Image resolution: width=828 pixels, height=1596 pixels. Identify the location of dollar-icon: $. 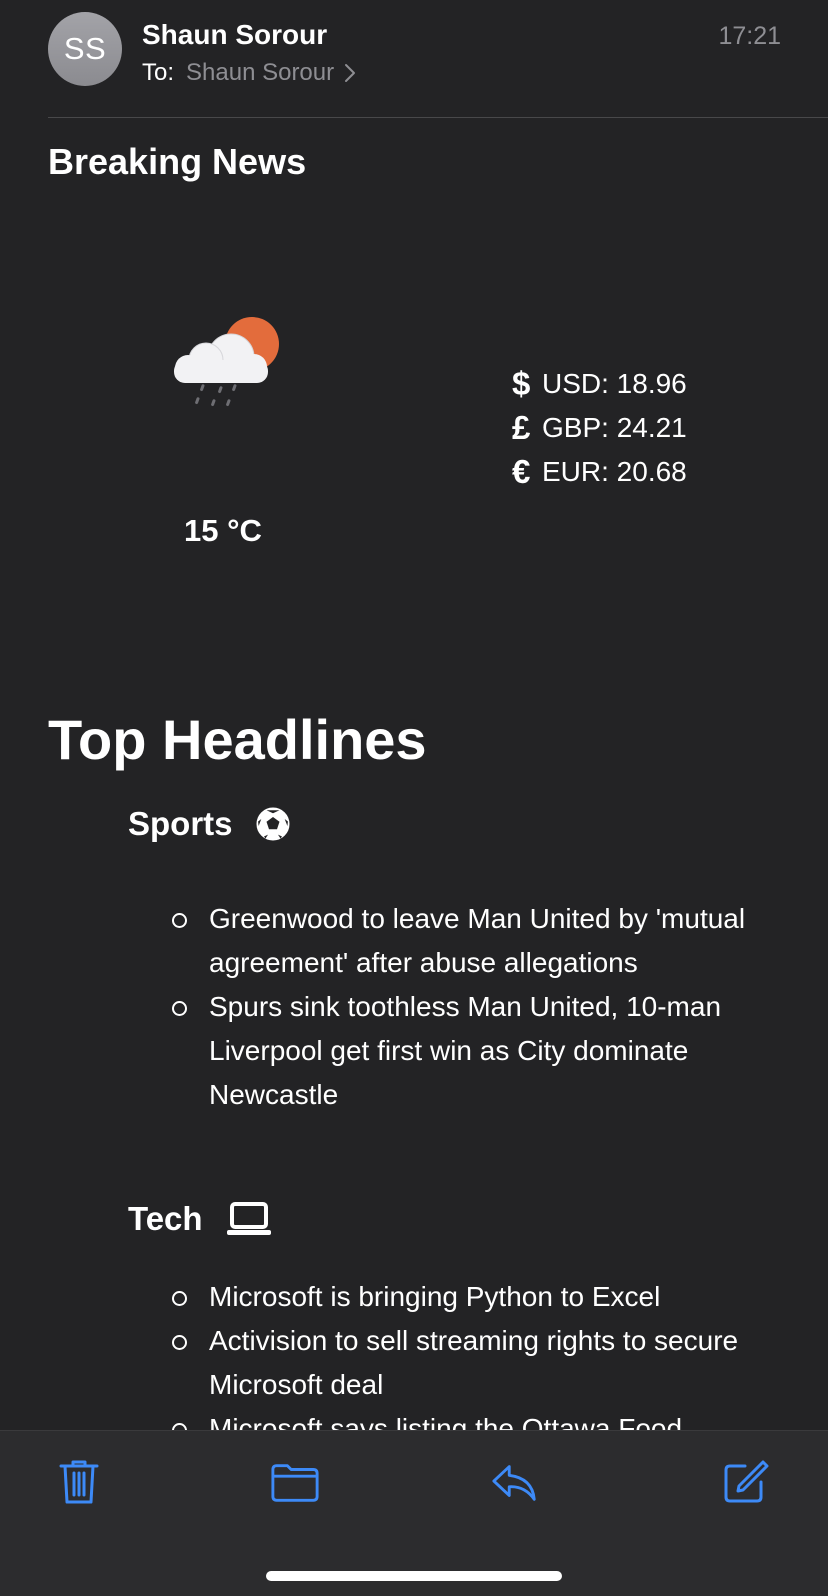
(521, 383).